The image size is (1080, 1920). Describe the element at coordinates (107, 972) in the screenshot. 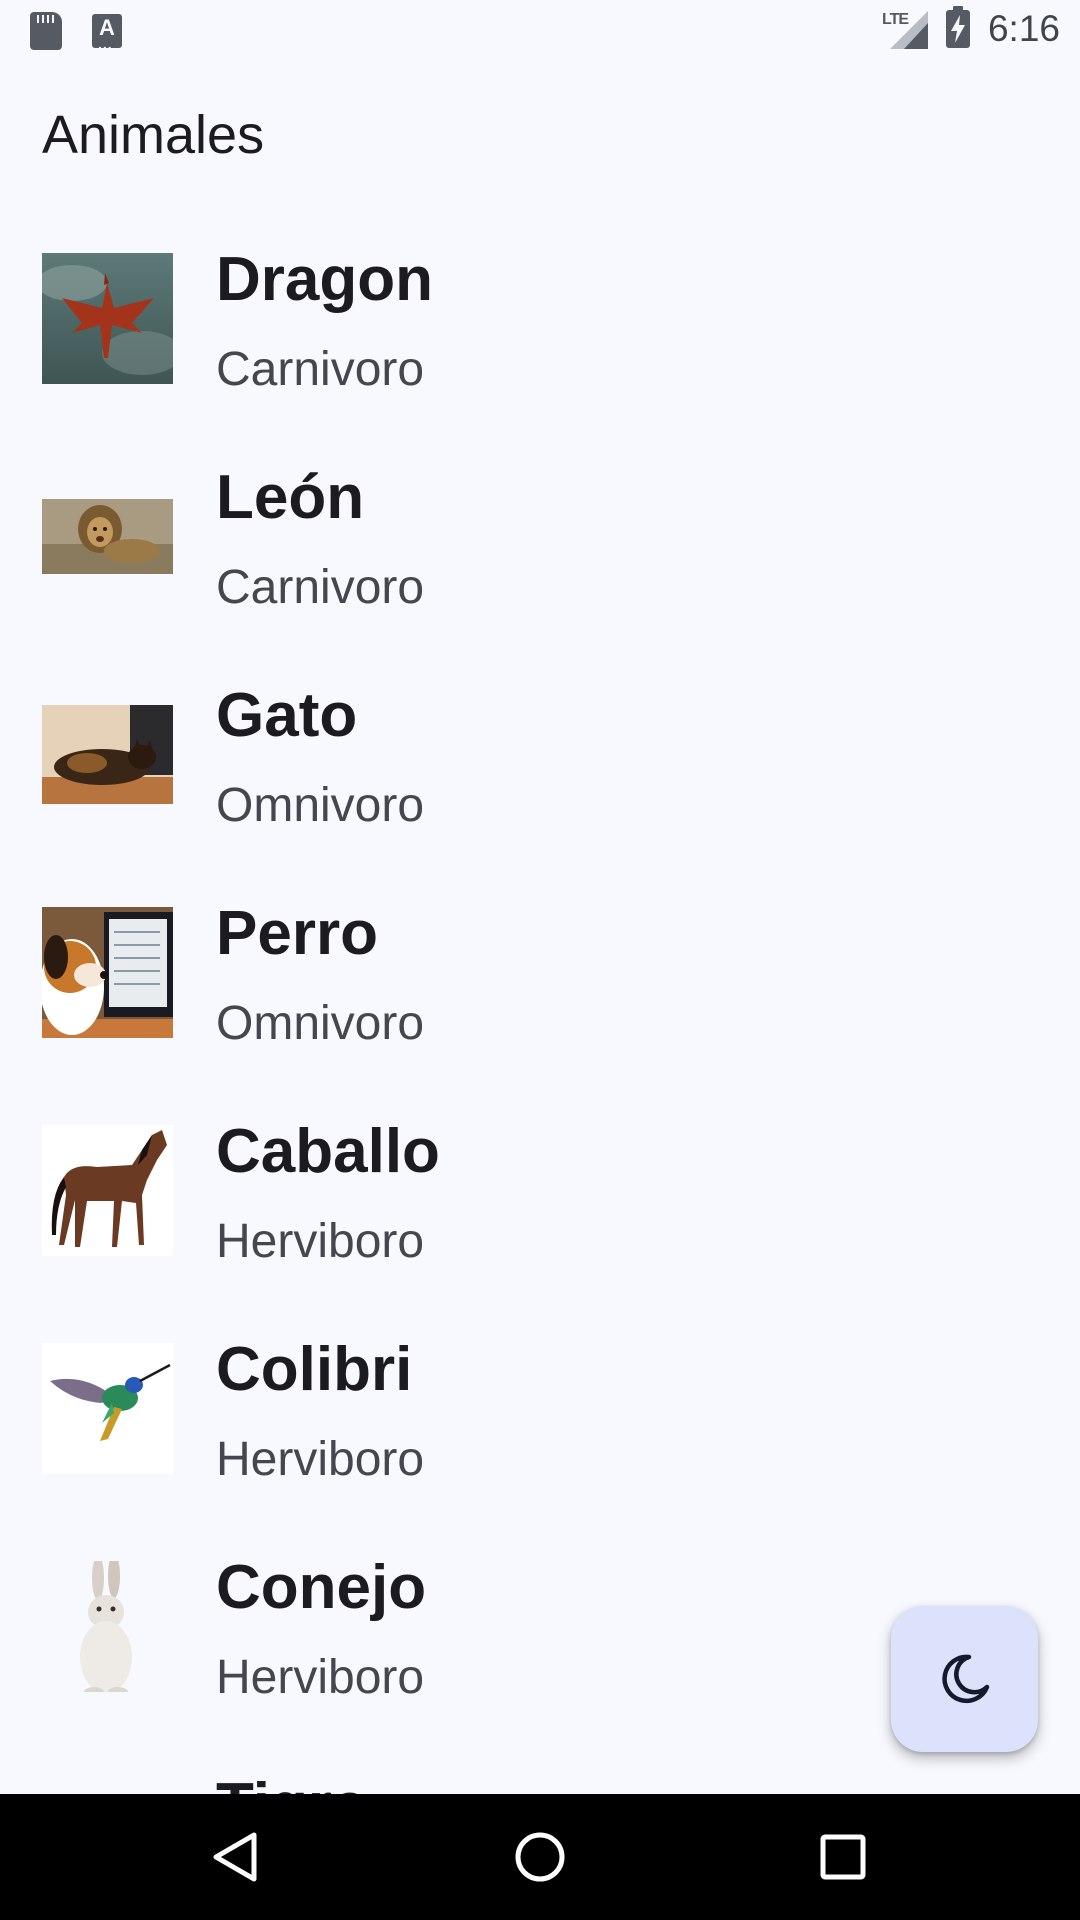

I see `dog-image` at that location.